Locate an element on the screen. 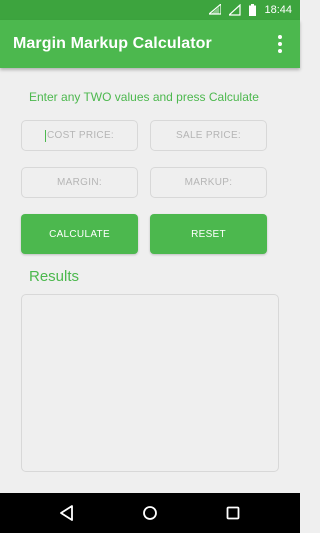 The width and height of the screenshot is (320, 533). cost-price-field: COST PRICE: is located at coordinates (79, 135).